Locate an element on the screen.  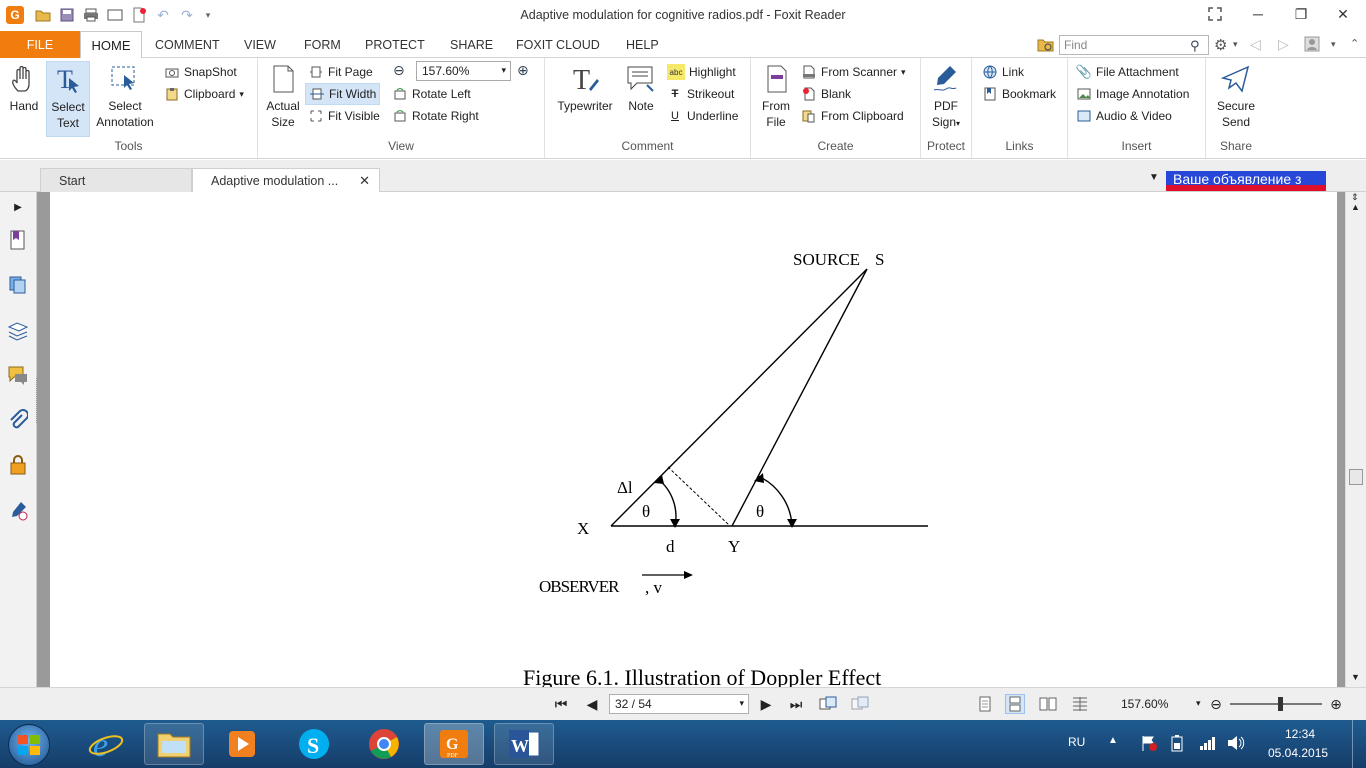
tab-comment: COMMENT is located at coordinates (187, 45).